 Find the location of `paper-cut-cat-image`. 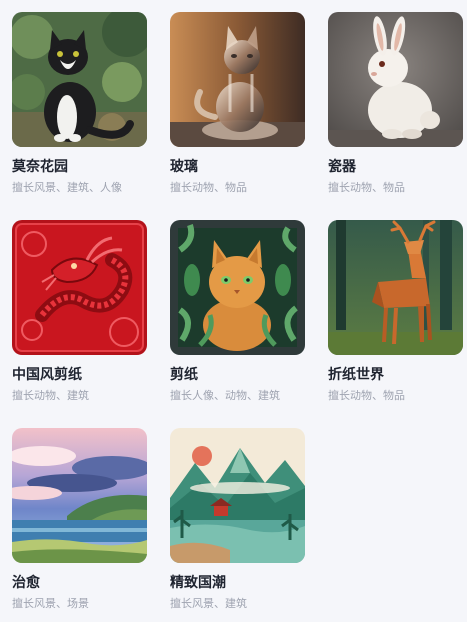

paper-cut-cat-image is located at coordinates (237, 287).